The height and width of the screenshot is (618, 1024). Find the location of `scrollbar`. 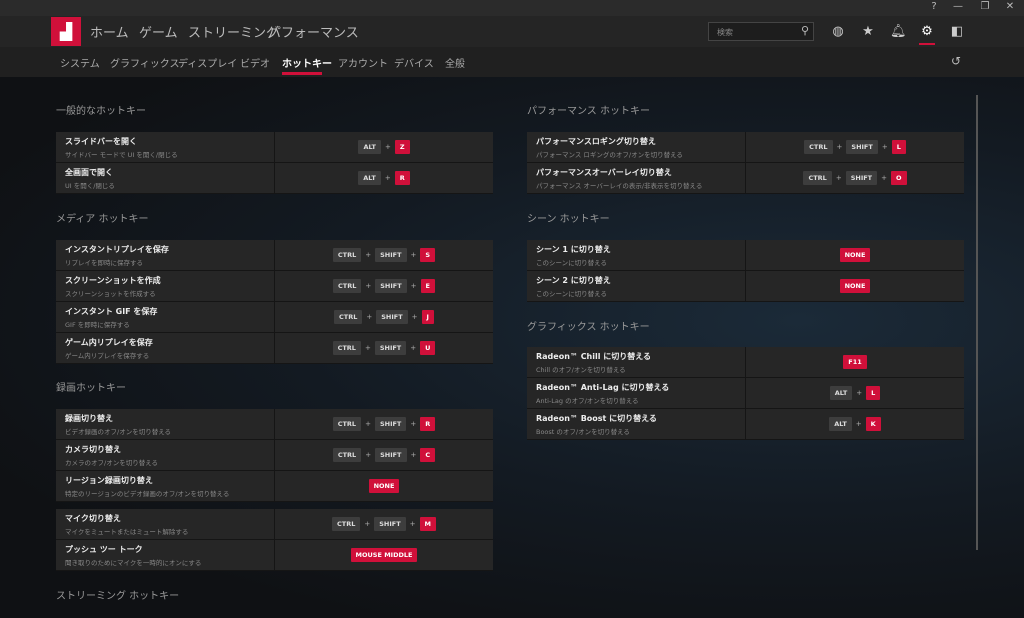

scrollbar is located at coordinates (977, 322).